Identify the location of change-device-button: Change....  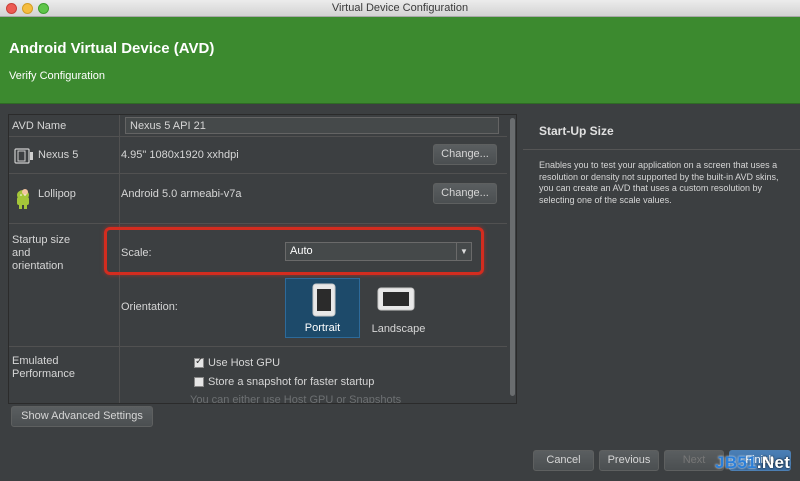
(465, 154).